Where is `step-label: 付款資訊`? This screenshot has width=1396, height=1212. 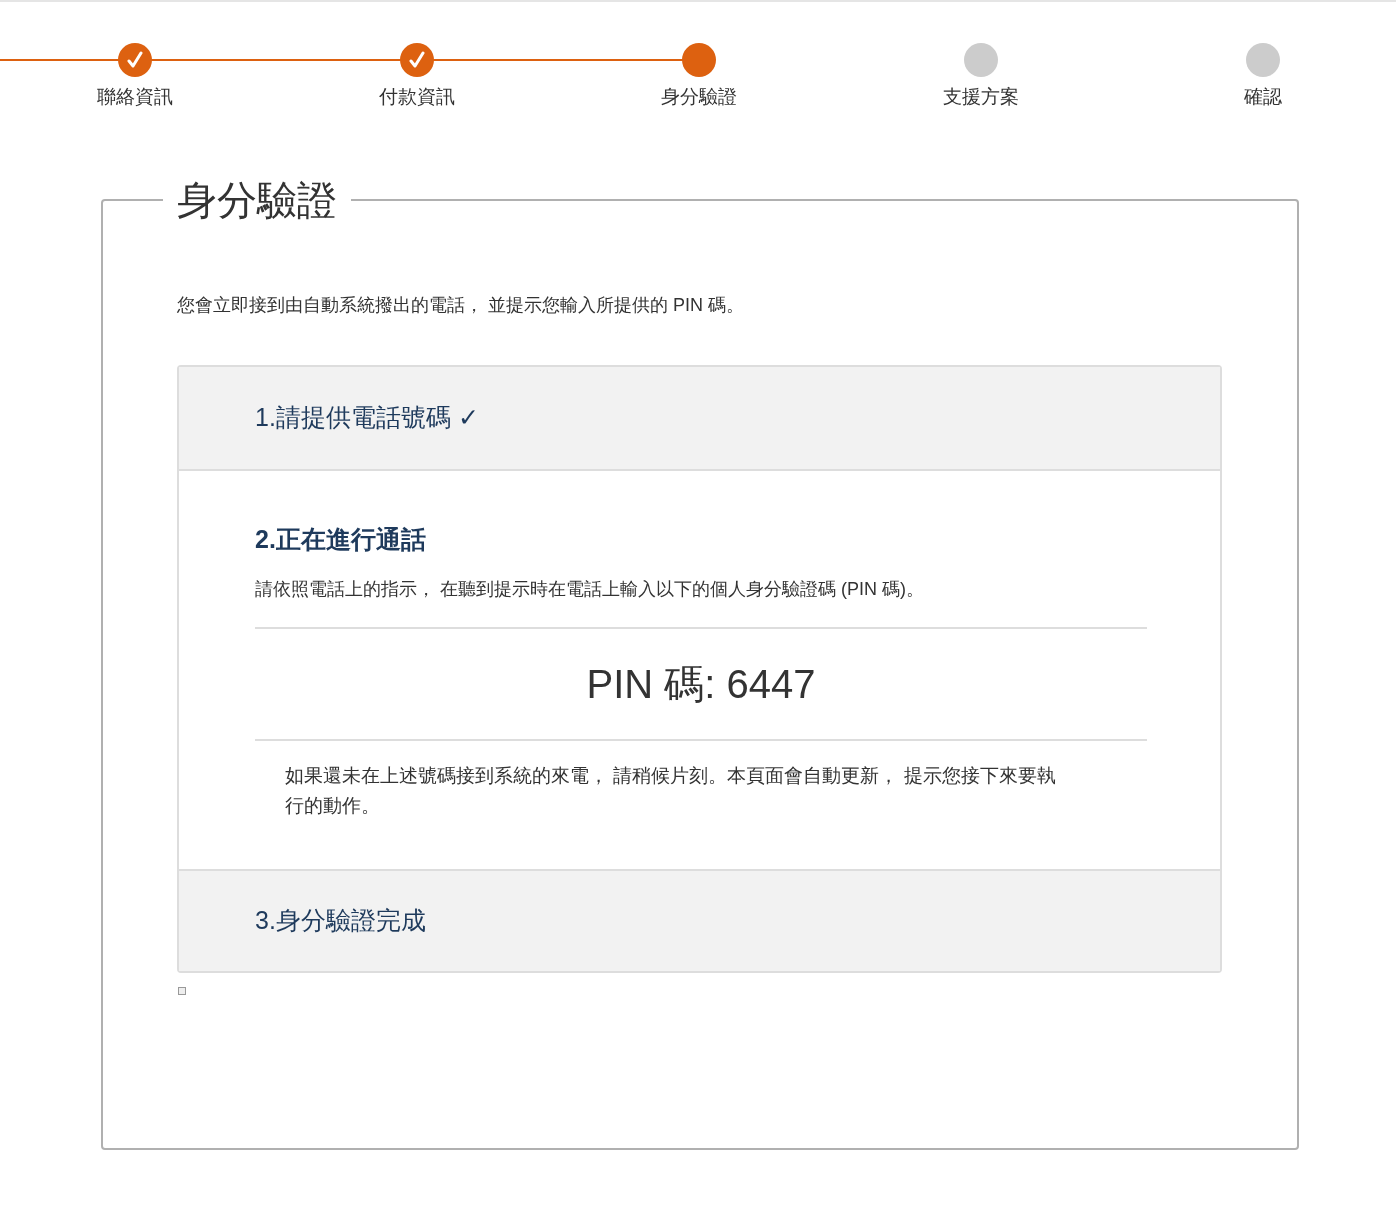 step-label: 付款資訊 is located at coordinates (417, 97).